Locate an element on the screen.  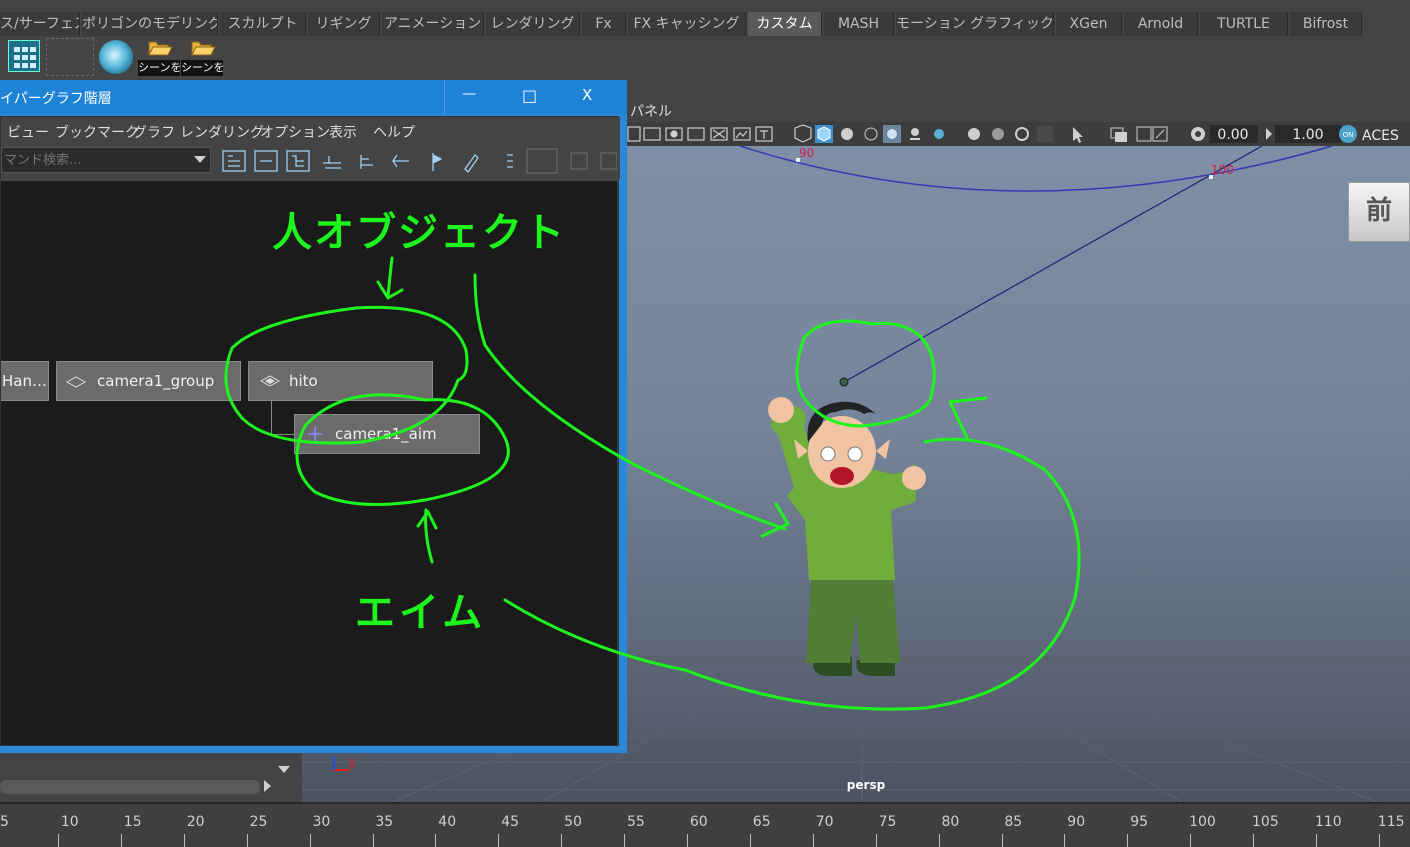
aim-line is located at coordinates (1053, 264).